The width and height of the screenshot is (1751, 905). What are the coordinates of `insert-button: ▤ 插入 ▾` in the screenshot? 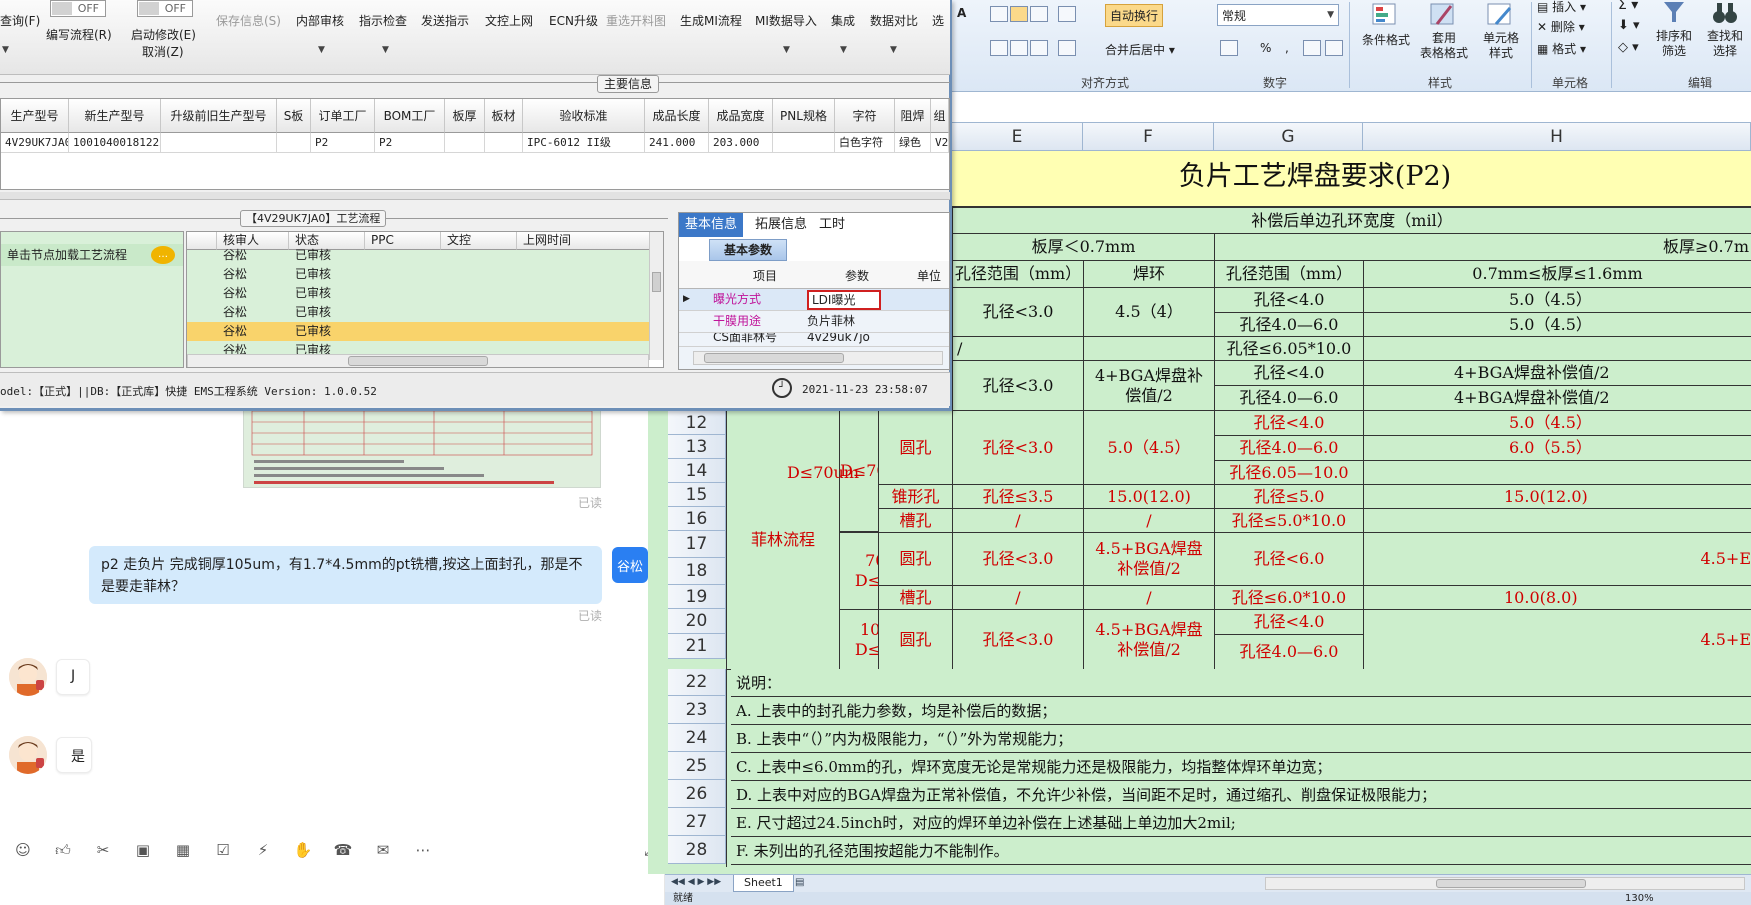 It's located at (1561, 7).